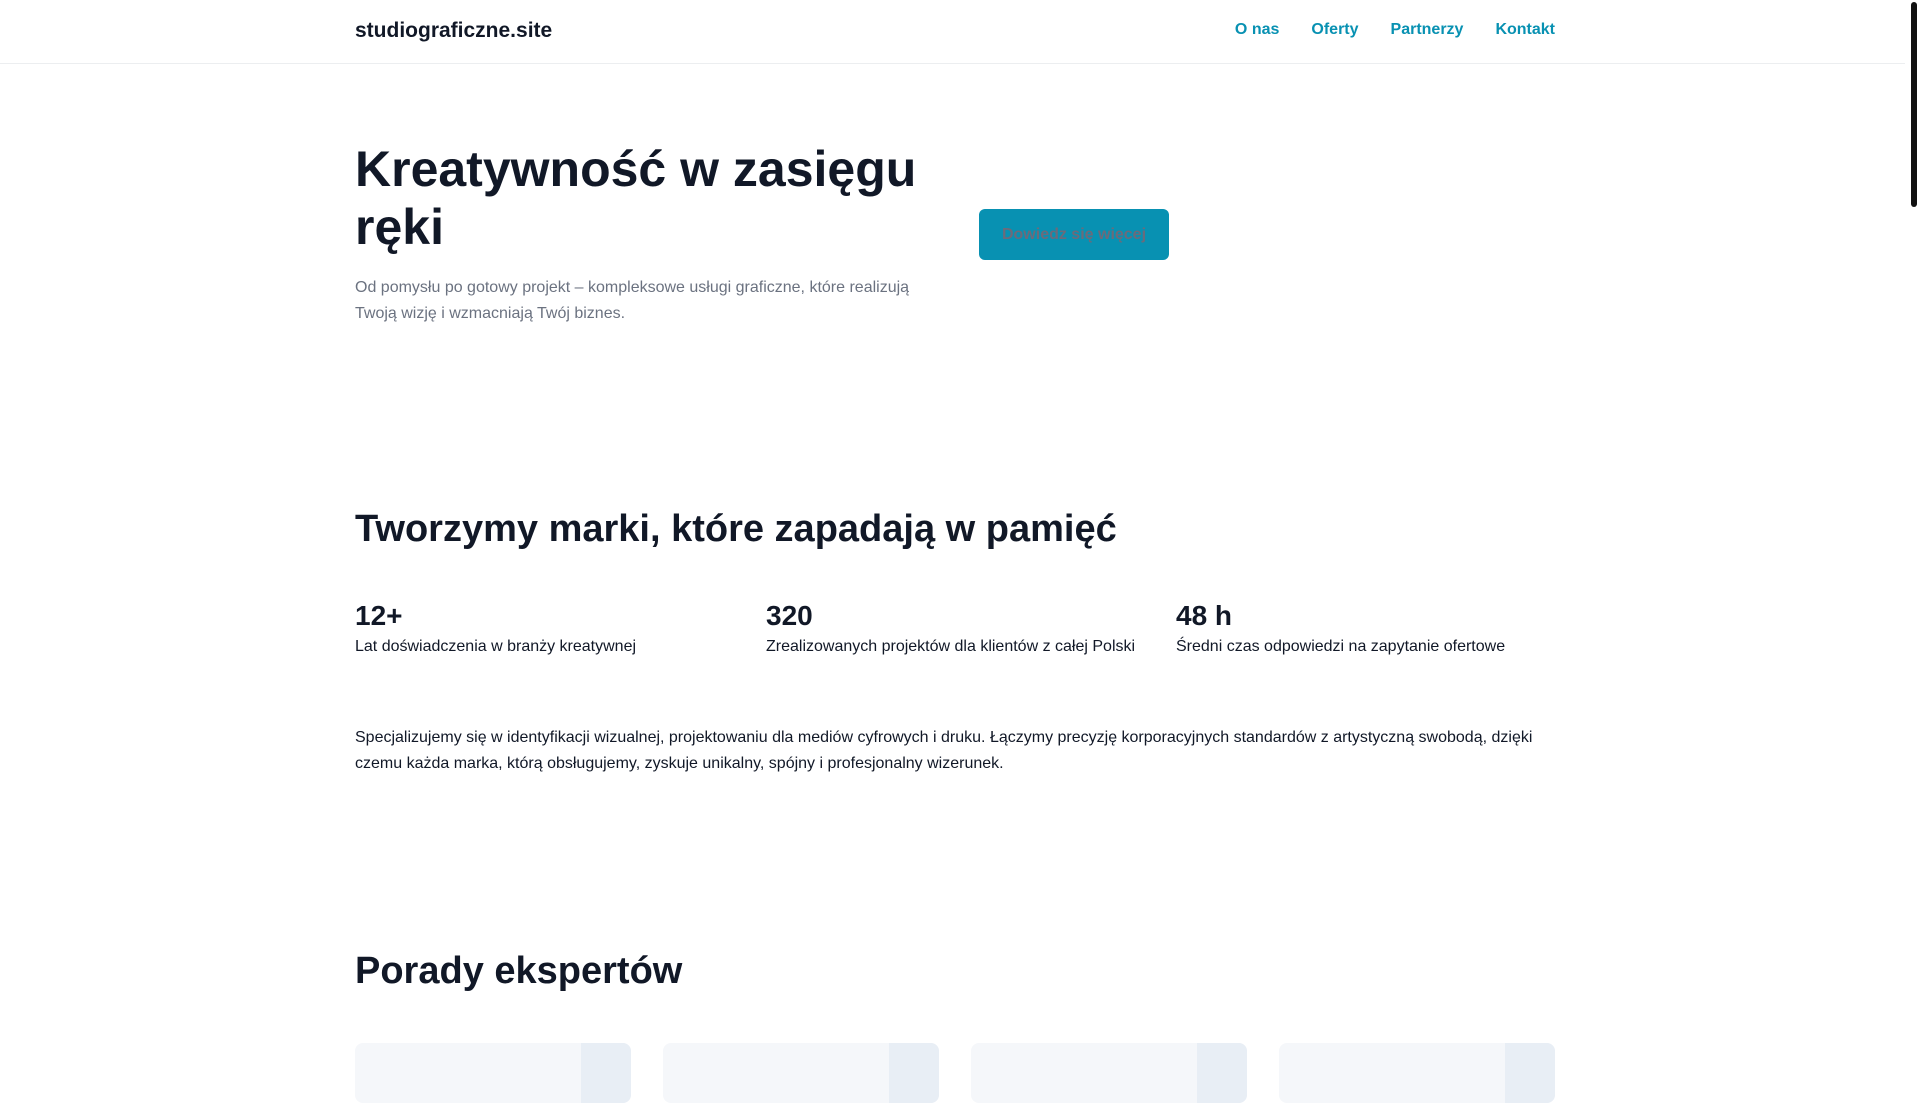 The width and height of the screenshot is (1920, 1103). What do you see at coordinates (1427, 30) in the screenshot?
I see `nav-partnerzy: Partnerzy` at bounding box center [1427, 30].